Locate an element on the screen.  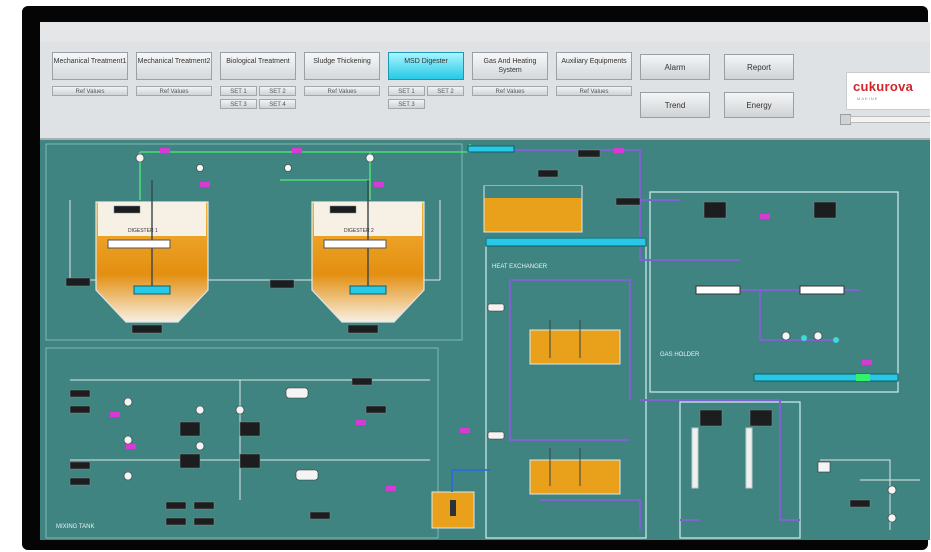
digester-2-label: DIGESTER 2 is located at coordinates (359, 231).